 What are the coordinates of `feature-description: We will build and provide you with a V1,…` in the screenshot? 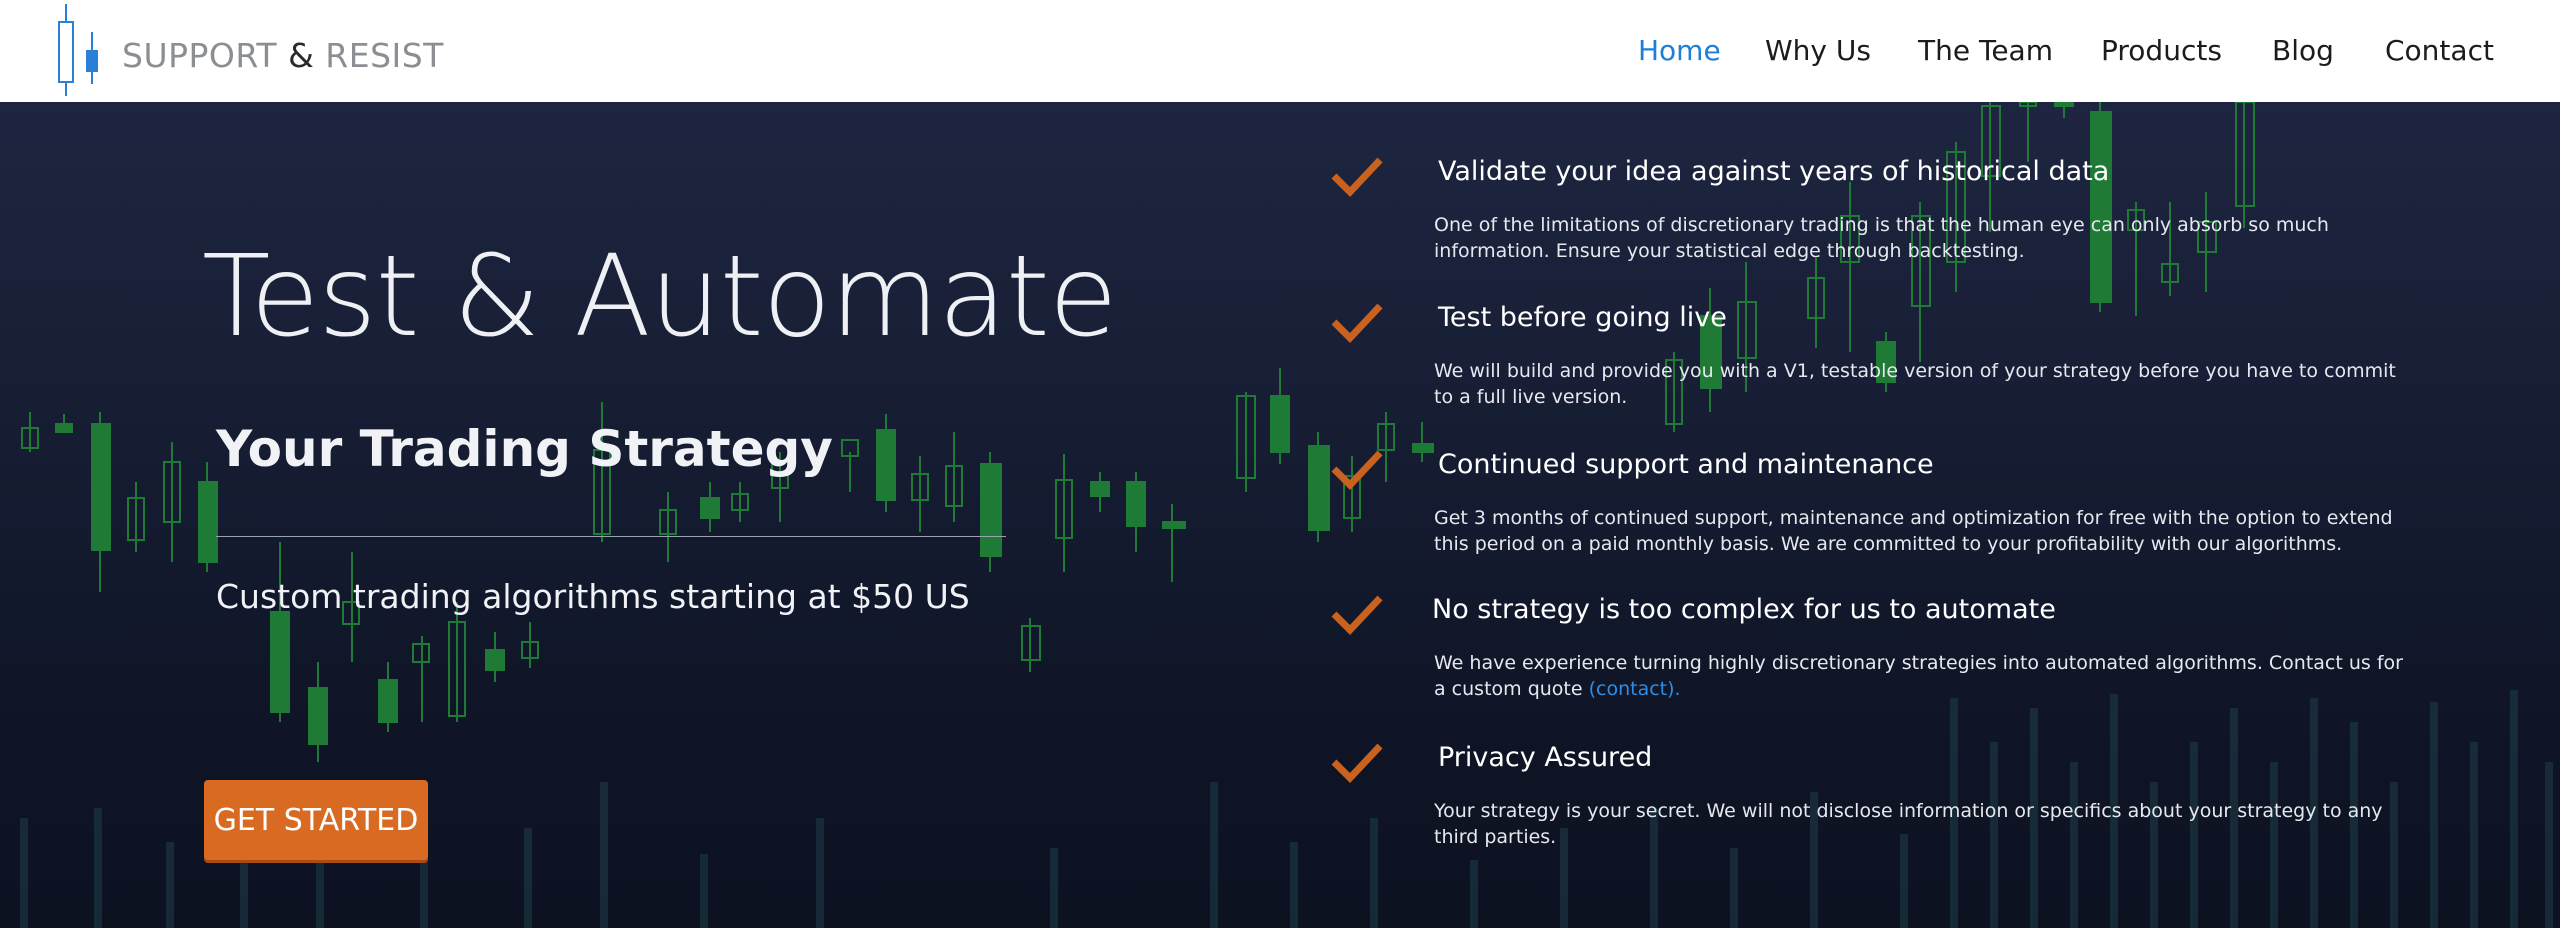 It's located at (1915, 384).